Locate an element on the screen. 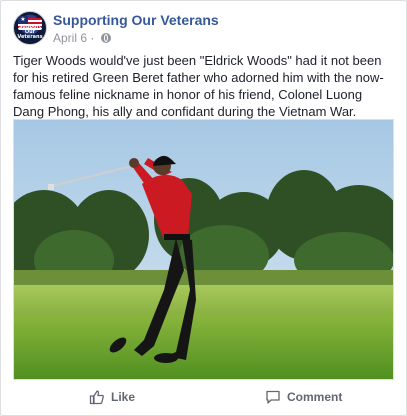  page-name-link: Supporting Our Veterans is located at coordinates (136, 20).